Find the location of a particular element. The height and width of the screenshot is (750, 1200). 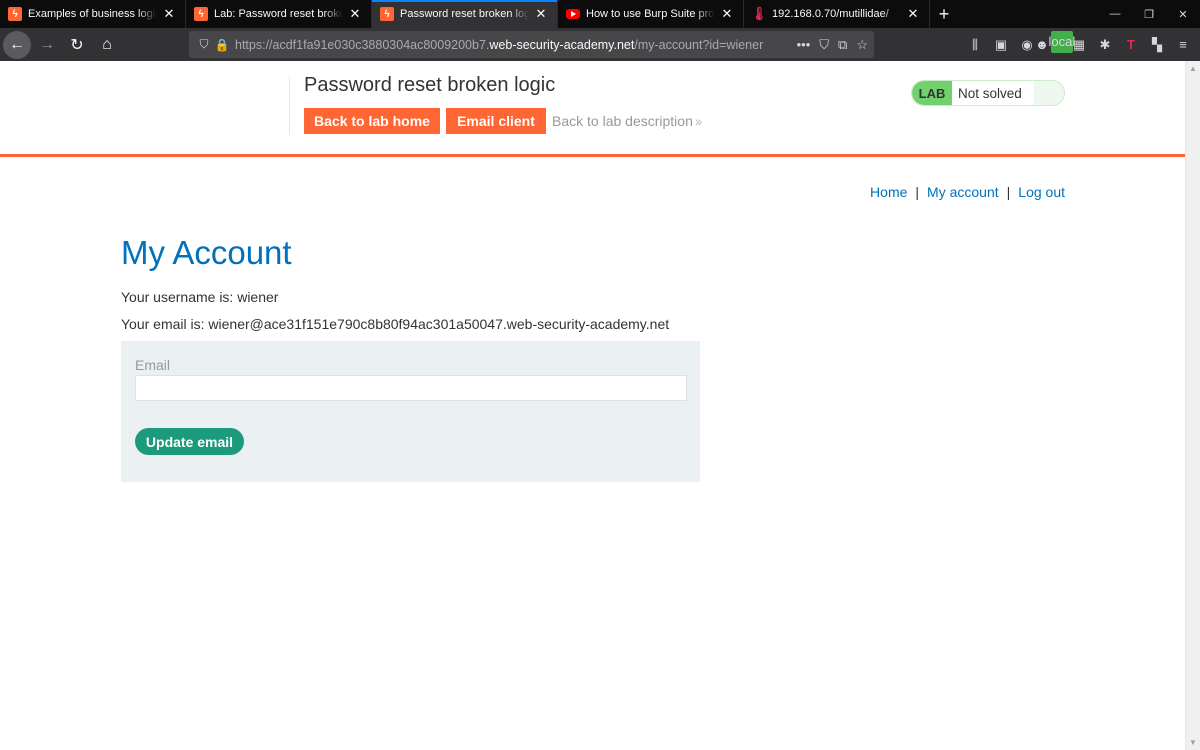

close-window-icon: ✕ is located at coordinates (1183, 14).